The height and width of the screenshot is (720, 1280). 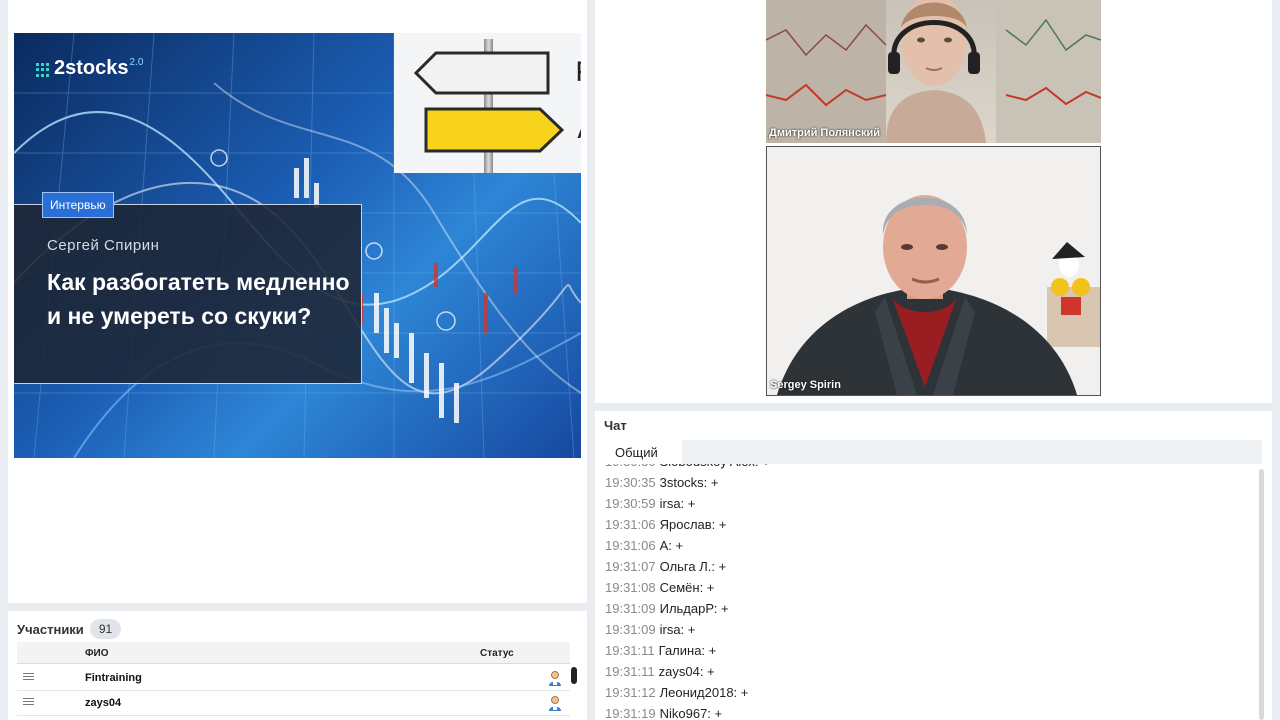 I want to click on chat-message-time: 19:30:35, so click(x=630, y=482).